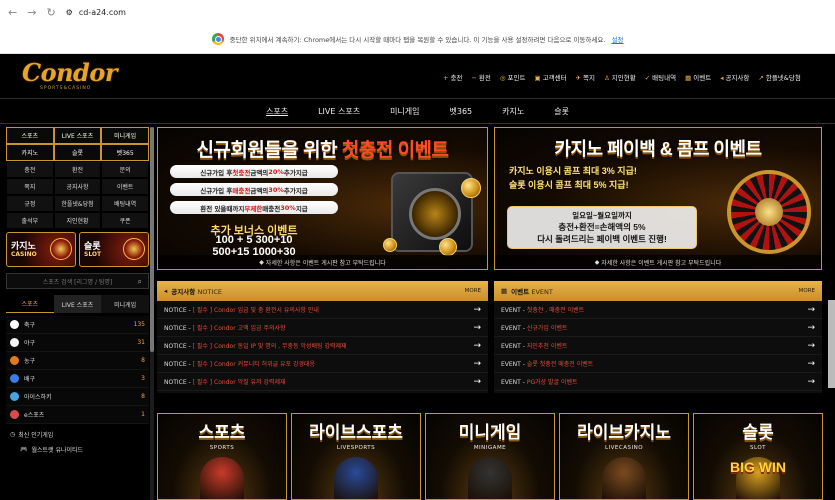 This screenshot has width=835, height=500. Describe the element at coordinates (77, 343) in the screenshot. I see `sport-row: 야구 31` at that location.